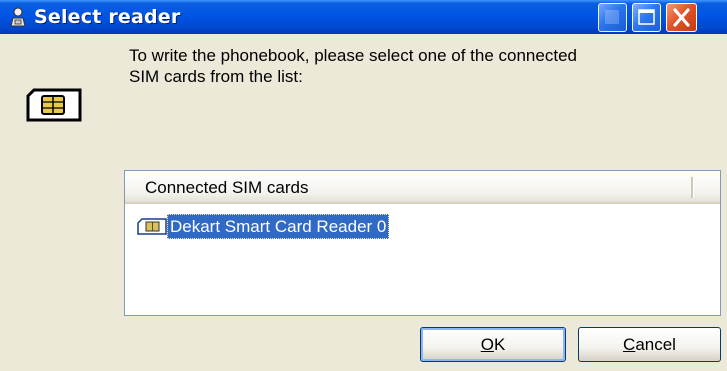 This screenshot has width=727, height=371. I want to click on ok-button-accelerator: O, so click(487, 344).